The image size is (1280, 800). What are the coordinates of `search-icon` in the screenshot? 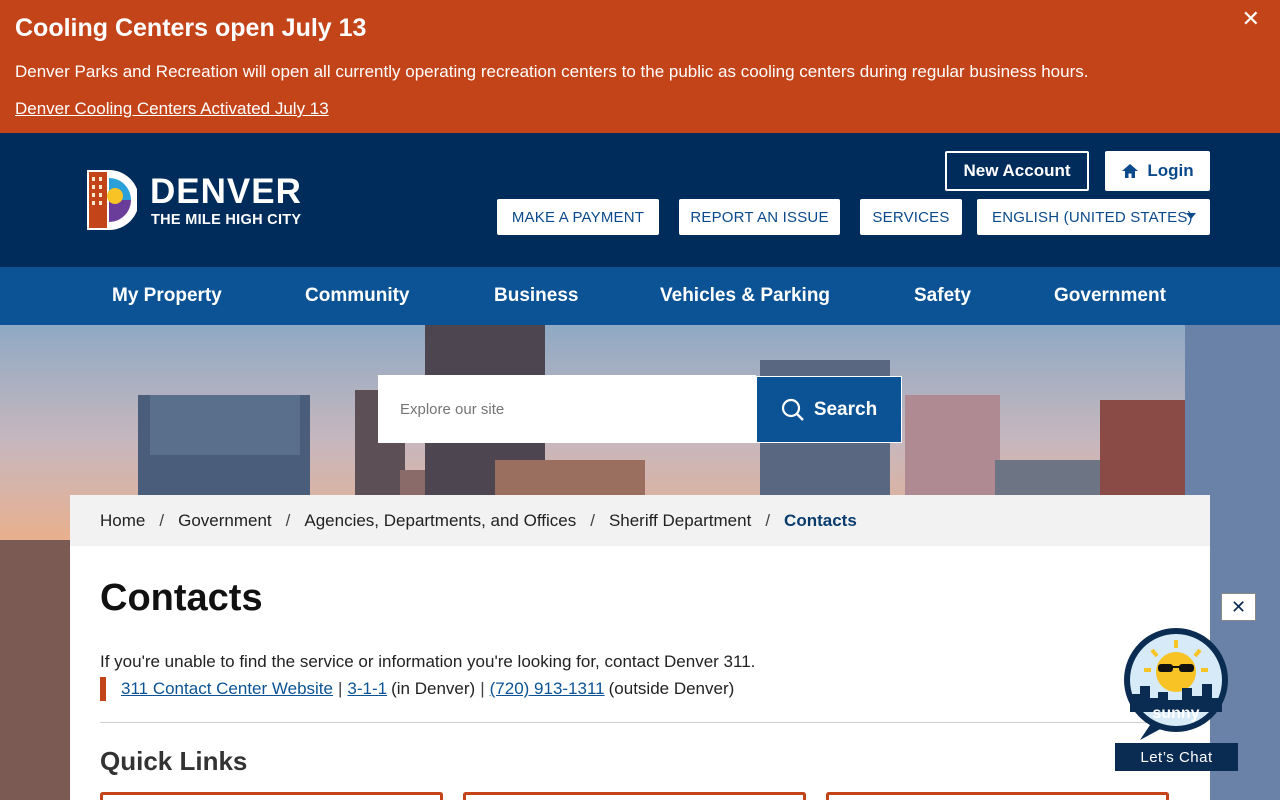 It's located at (792, 409).